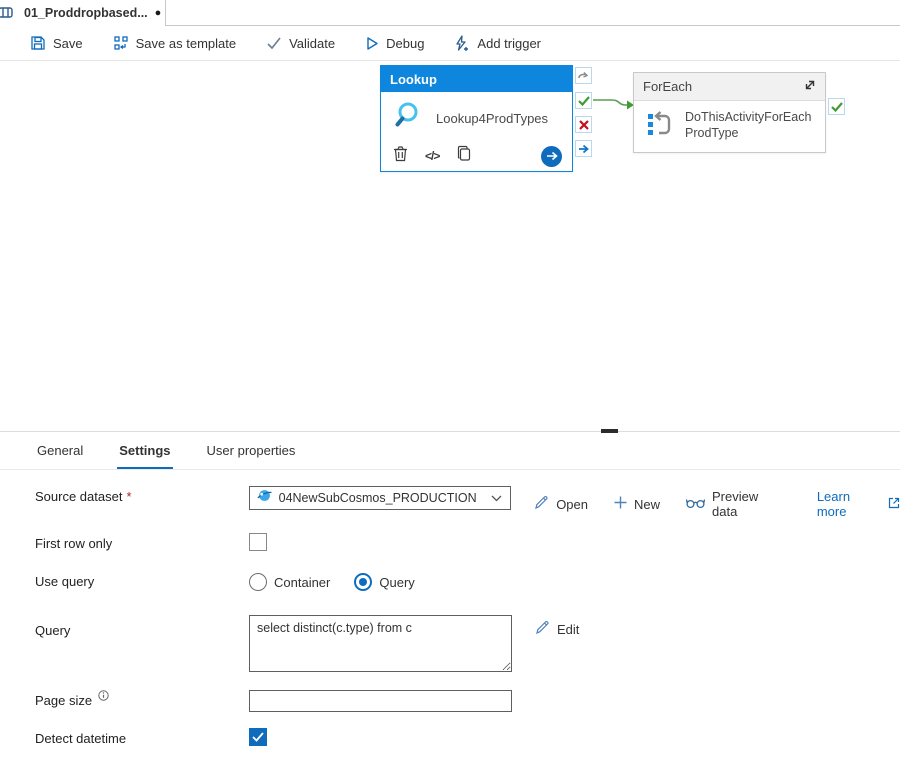 This screenshot has width=900, height=766. What do you see at coordinates (748, 125) in the screenshot?
I see `foreach-activity-name: DoThisActivityForEachProdType` at bounding box center [748, 125].